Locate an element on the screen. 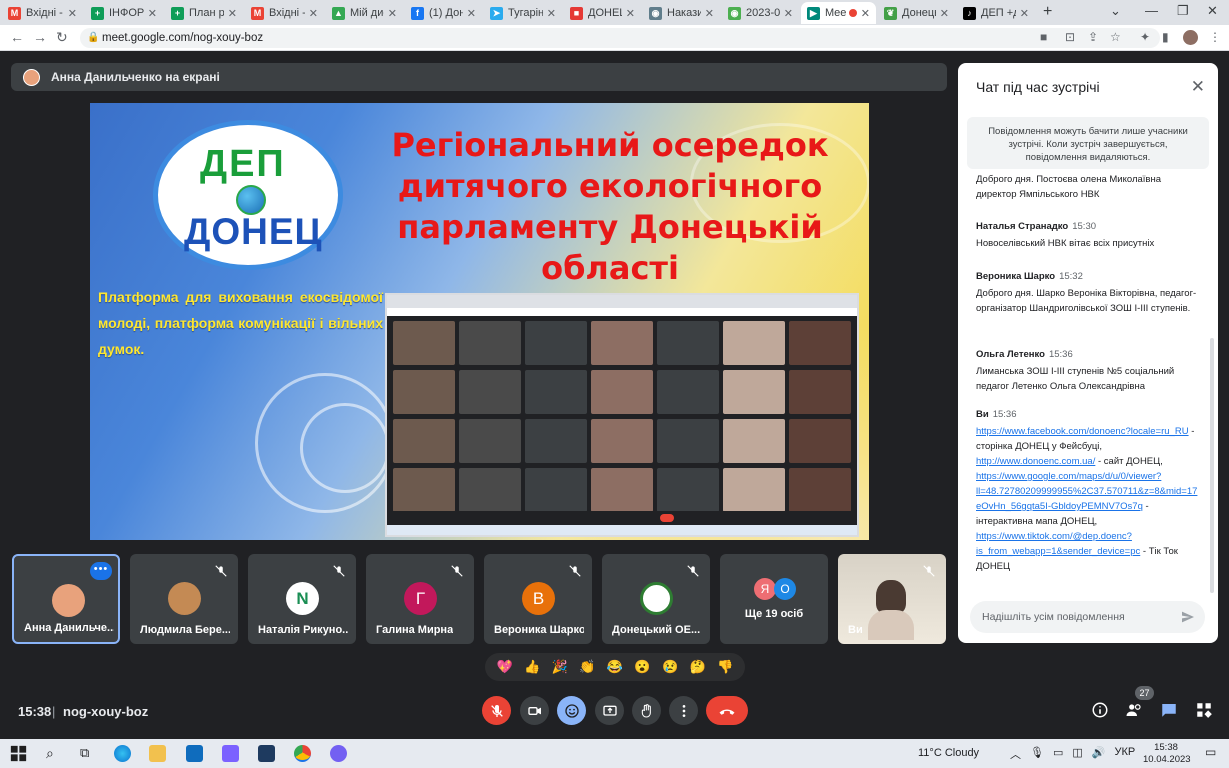 Image resolution: width=1229 pixels, height=768 pixels. network-icon: ◫ is located at coordinates (1077, 754).